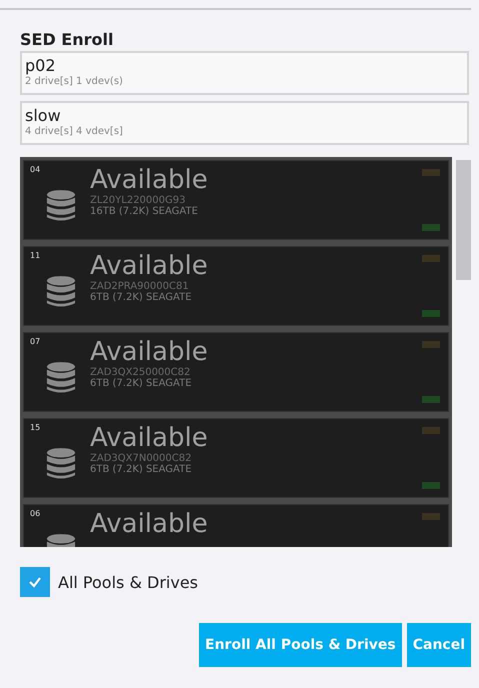 Image resolution: width=479 pixels, height=688 pixels. What do you see at coordinates (35, 582) in the screenshot?
I see `checkbox` at bounding box center [35, 582].